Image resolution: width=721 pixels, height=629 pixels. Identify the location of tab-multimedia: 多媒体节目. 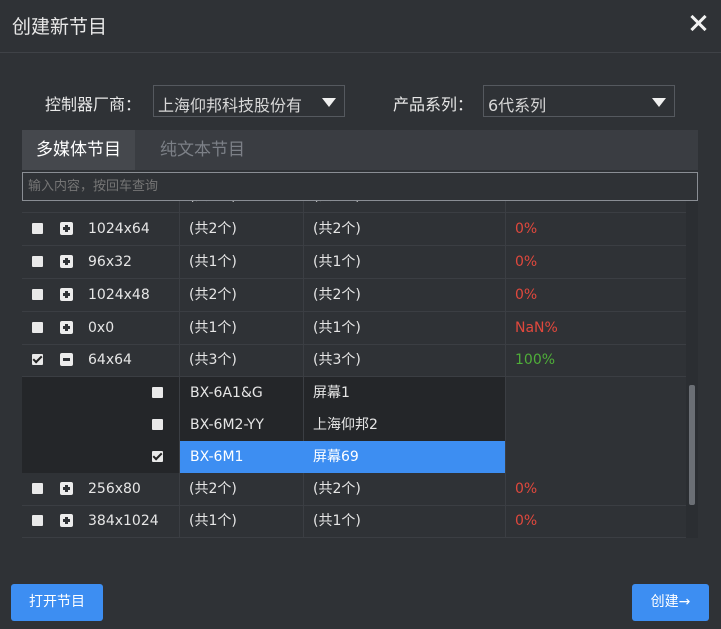
(78, 150).